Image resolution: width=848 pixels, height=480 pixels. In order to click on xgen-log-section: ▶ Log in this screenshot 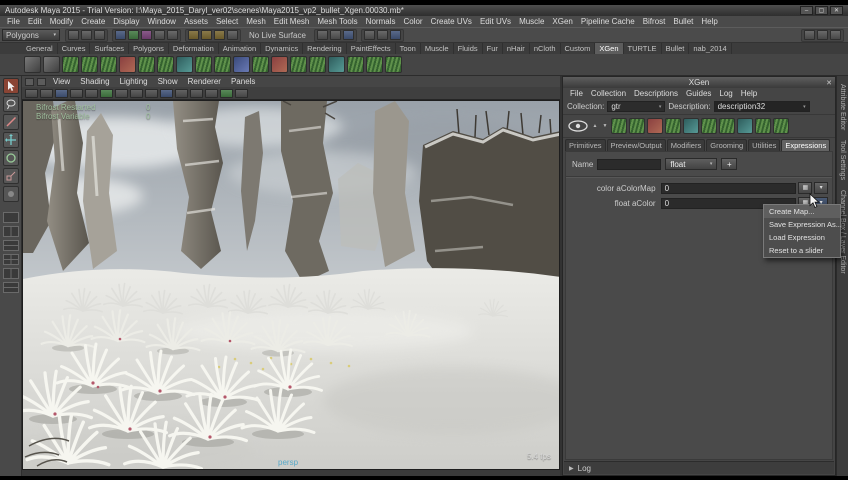, I will do `click(699, 467)`.